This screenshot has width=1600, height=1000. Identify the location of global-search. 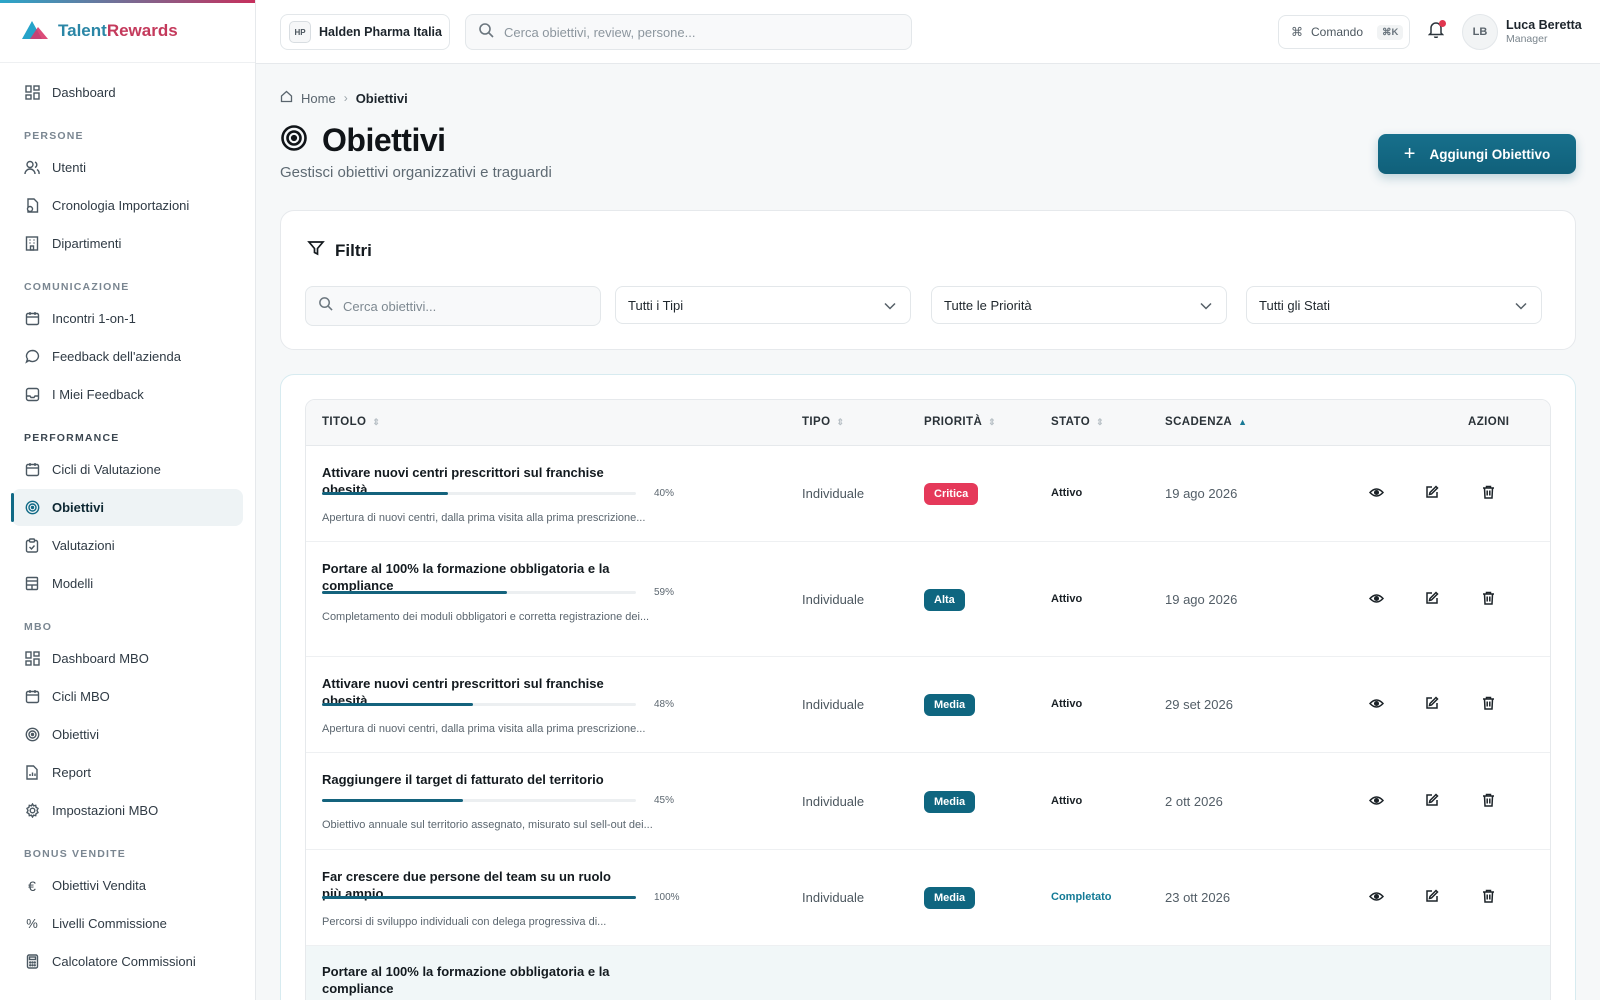
(688, 32).